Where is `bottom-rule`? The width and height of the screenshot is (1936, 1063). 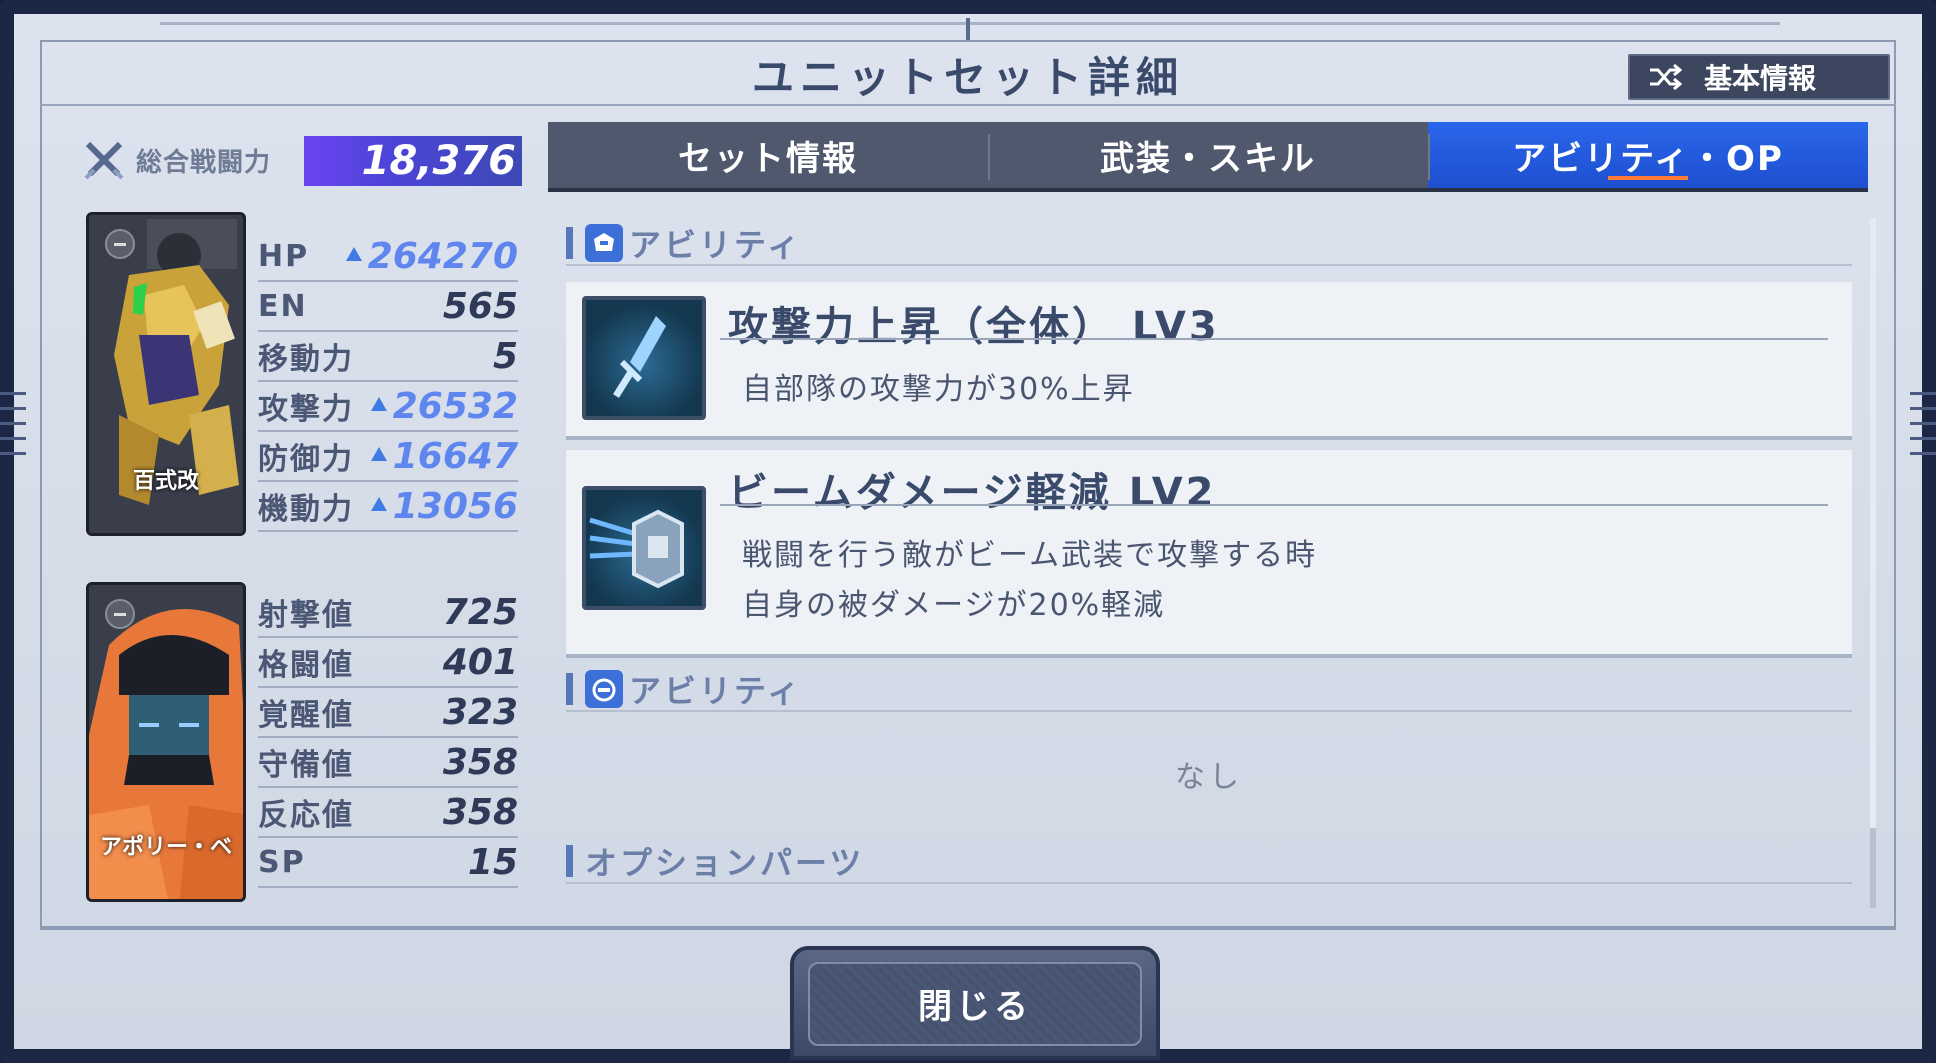 bottom-rule is located at coordinates (968, 927).